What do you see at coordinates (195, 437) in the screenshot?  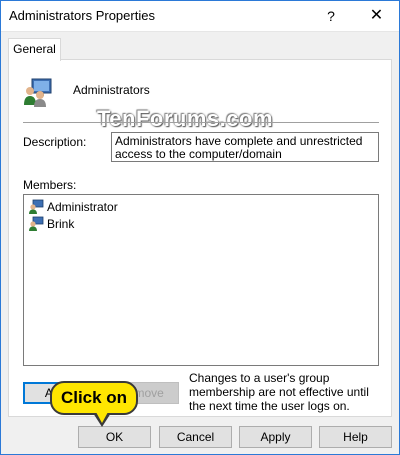 I see `cancel-button: Cancel` at bounding box center [195, 437].